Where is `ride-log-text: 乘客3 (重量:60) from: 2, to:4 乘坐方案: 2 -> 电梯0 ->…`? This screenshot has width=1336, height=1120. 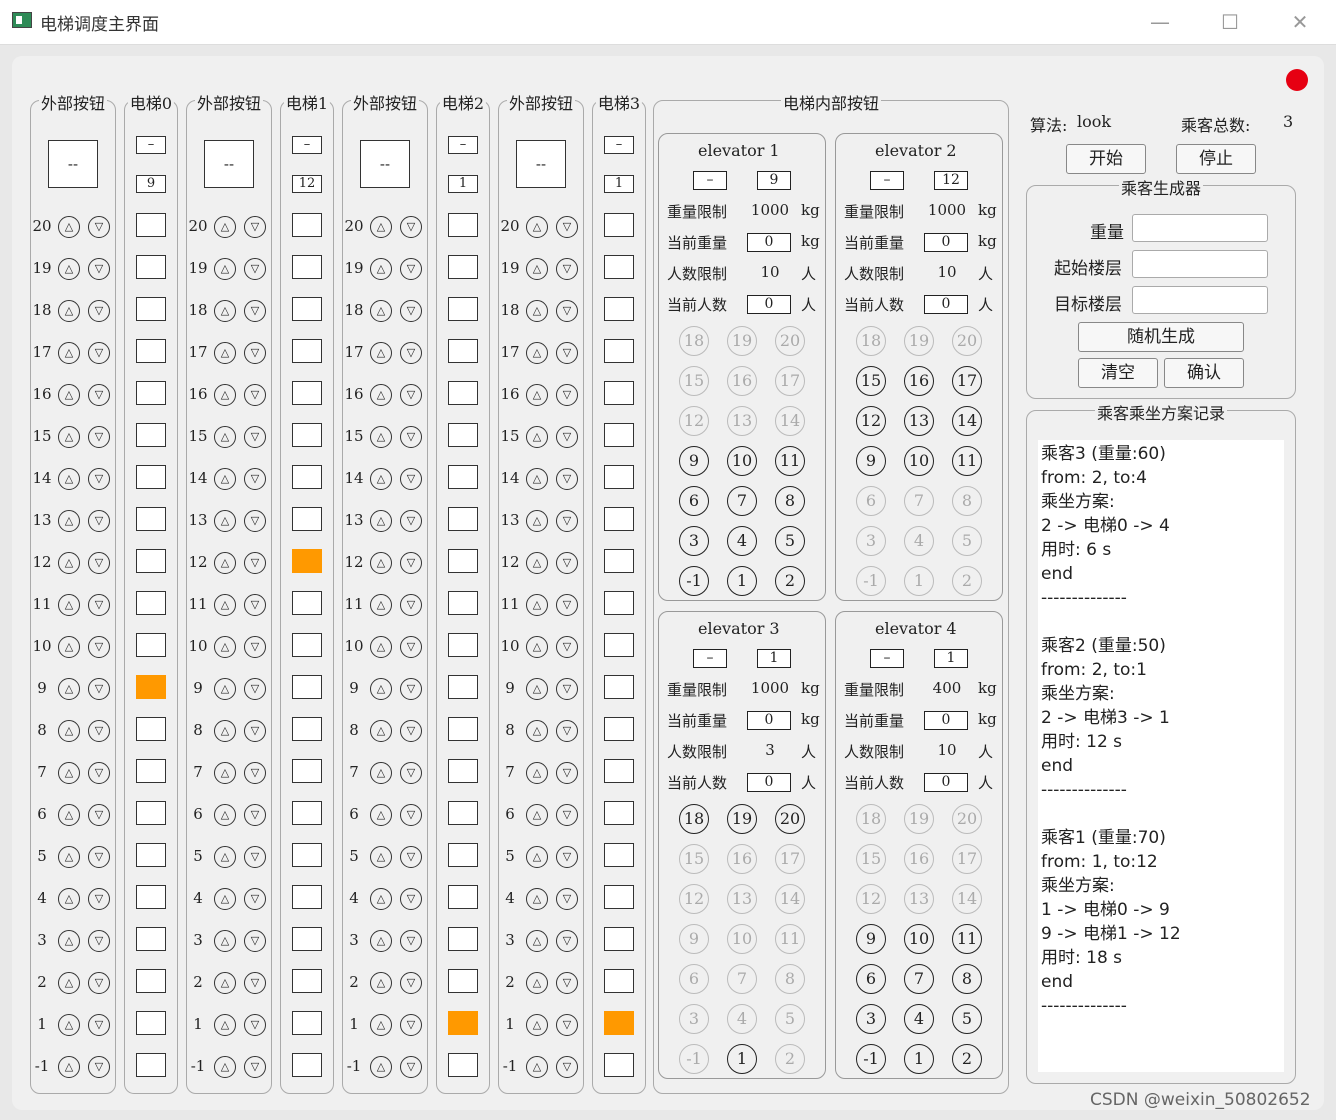
ride-log-text: 乘客3 (重量:60) from: 2, to:4 乘坐方案: 2 -> 电梯0 ->… is located at coordinates (1161, 756).